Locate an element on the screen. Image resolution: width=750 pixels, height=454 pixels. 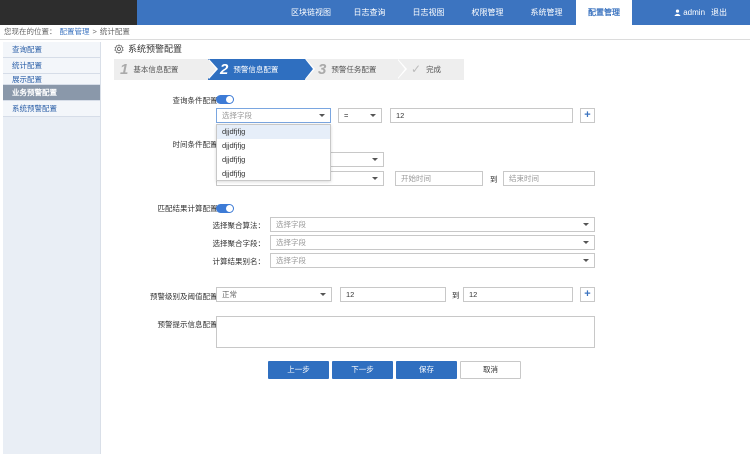
query-condition-label: 查询条件配置： is located at coordinates (199, 100).